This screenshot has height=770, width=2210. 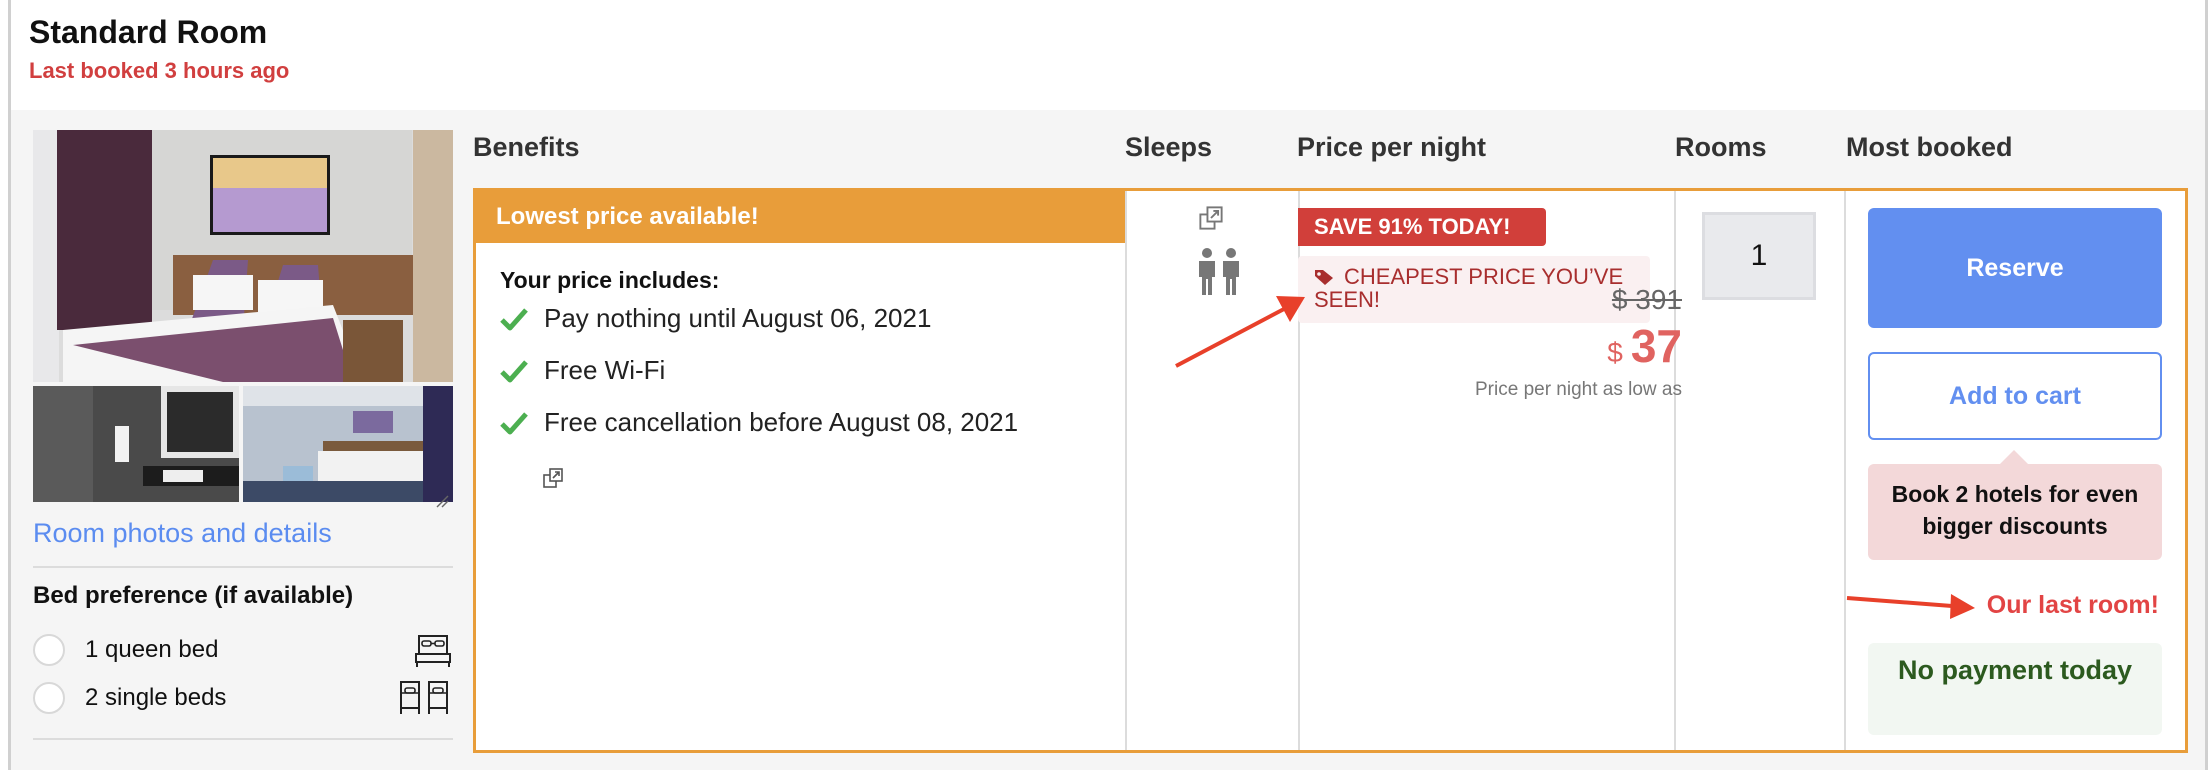 I want to click on expand-handle-icon, so click(x=442, y=501).